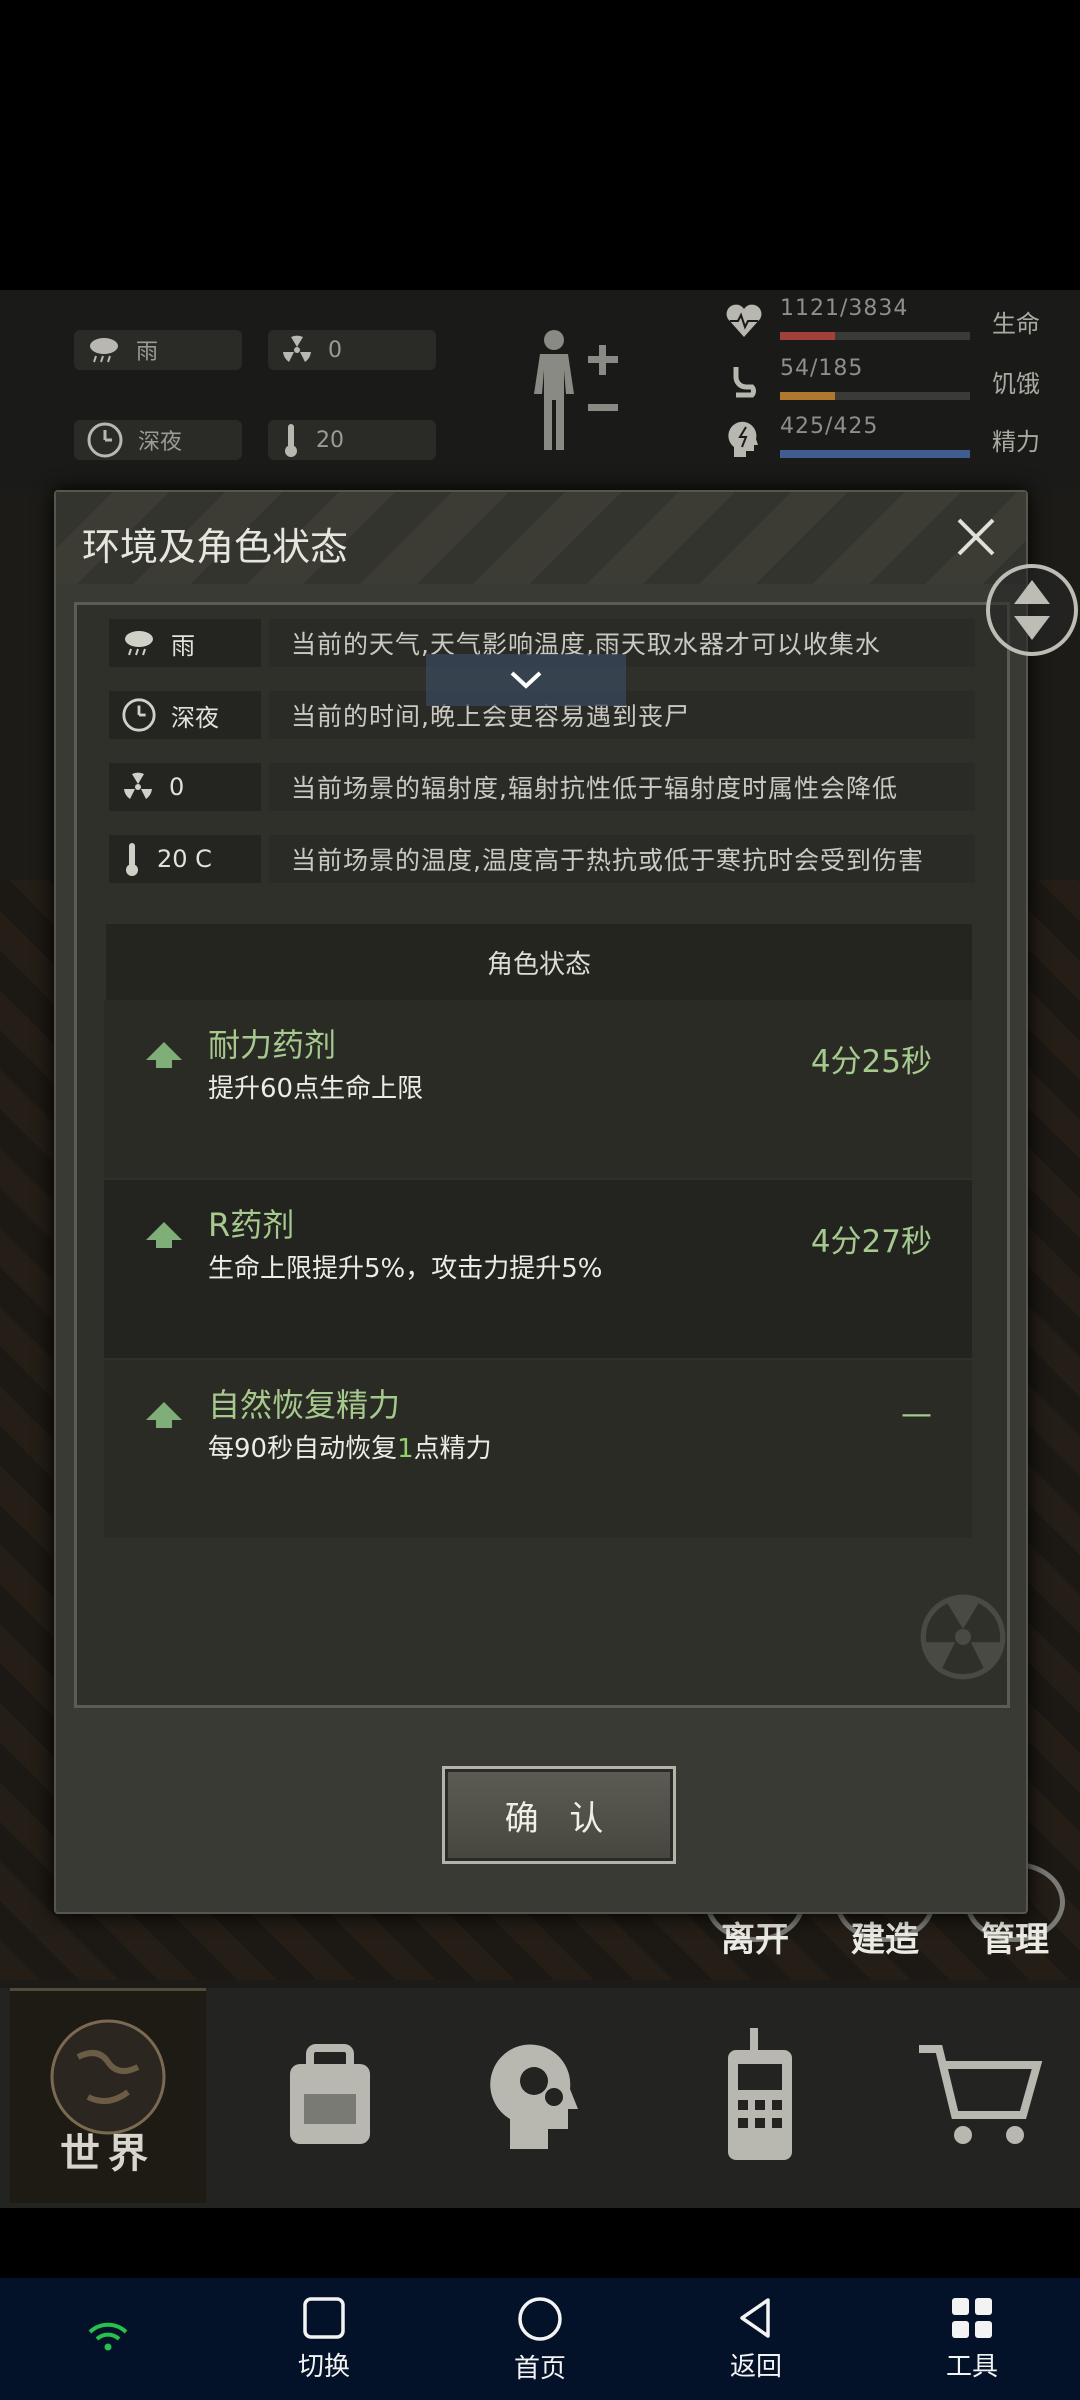  What do you see at coordinates (251, 1225) in the screenshot?
I see `status-name: R药剂` at bounding box center [251, 1225].